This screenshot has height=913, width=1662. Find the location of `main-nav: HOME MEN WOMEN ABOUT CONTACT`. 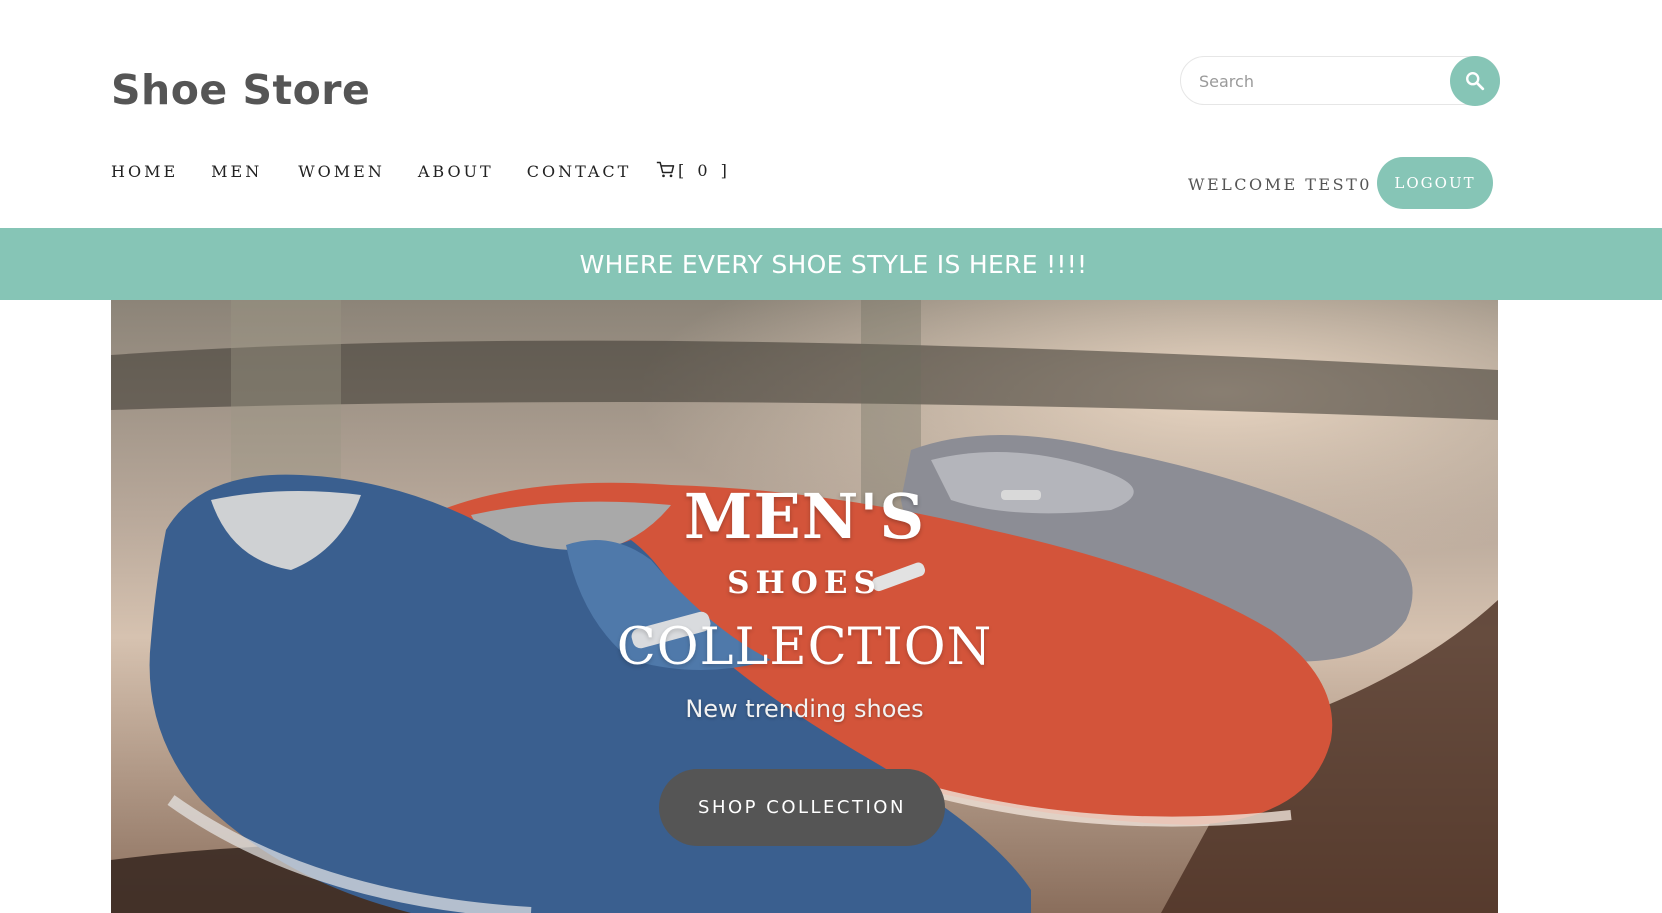

main-nav: HOME MEN WOMEN ABOUT CONTACT is located at coordinates (371, 171).